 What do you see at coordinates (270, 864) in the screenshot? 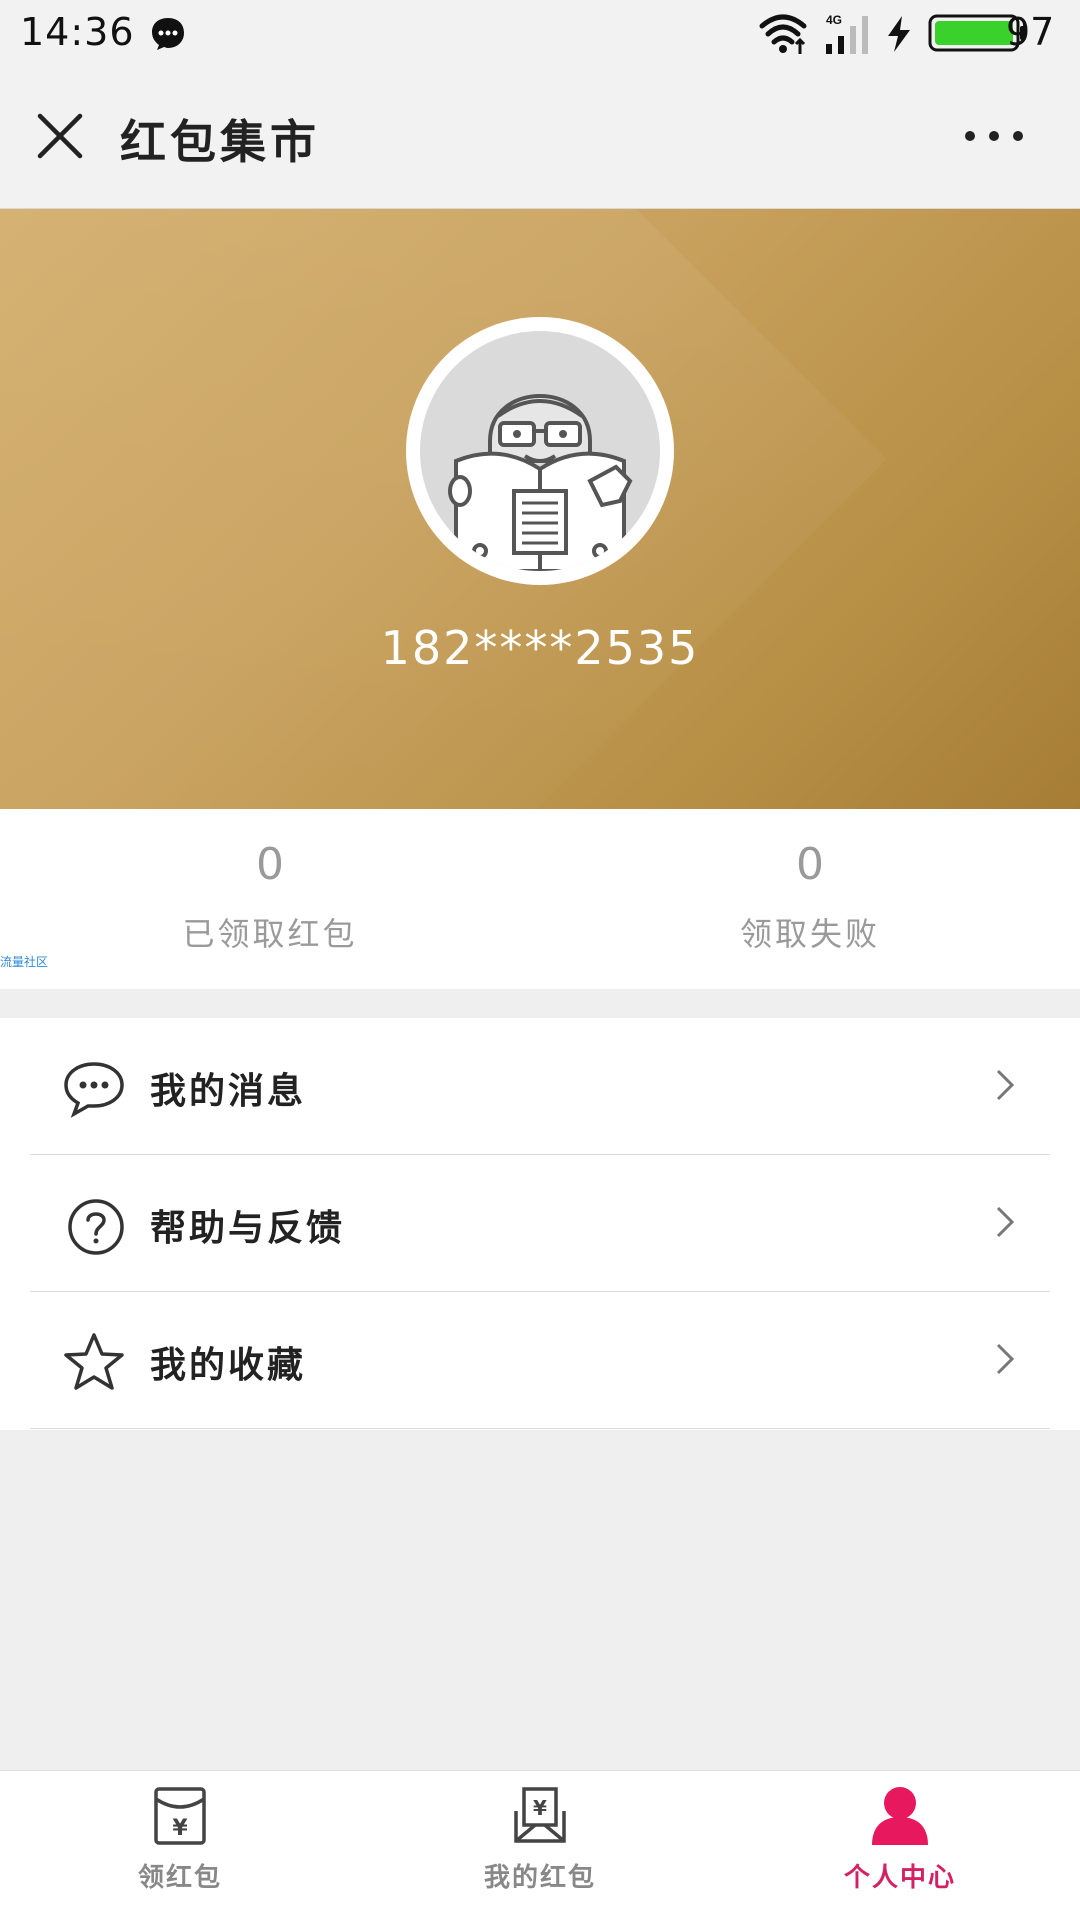
I see `stat-received-value: 0` at bounding box center [270, 864].